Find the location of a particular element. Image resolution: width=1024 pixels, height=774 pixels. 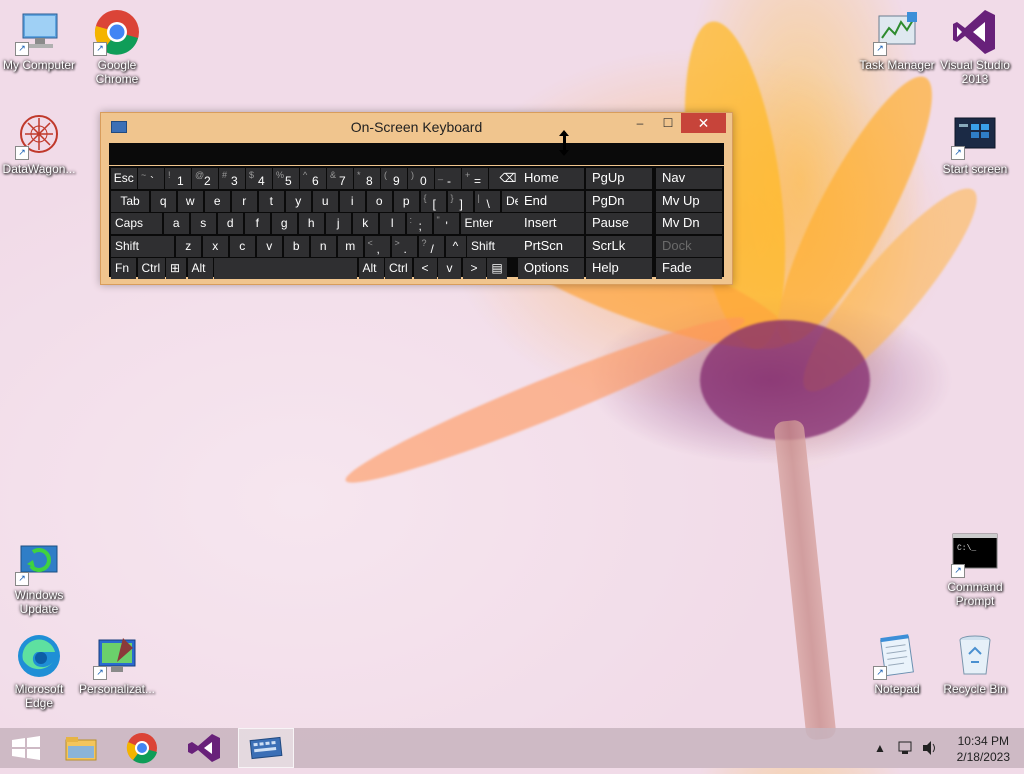

down-arrow-key: v is located at coordinates (449, 268).